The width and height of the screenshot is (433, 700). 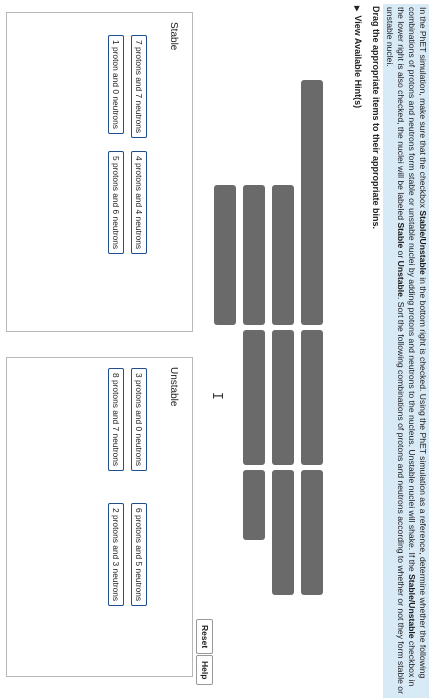 I want to click on item-card: 1 proton and 0 neutrons, so click(x=116, y=84).